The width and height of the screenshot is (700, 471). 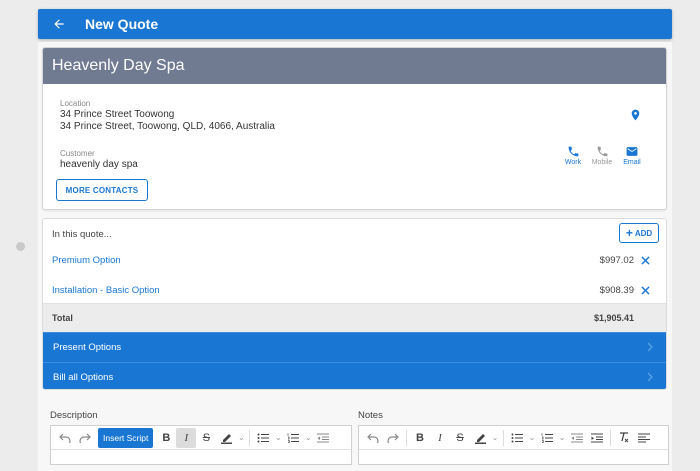 I want to click on align-button, so click(x=644, y=438).